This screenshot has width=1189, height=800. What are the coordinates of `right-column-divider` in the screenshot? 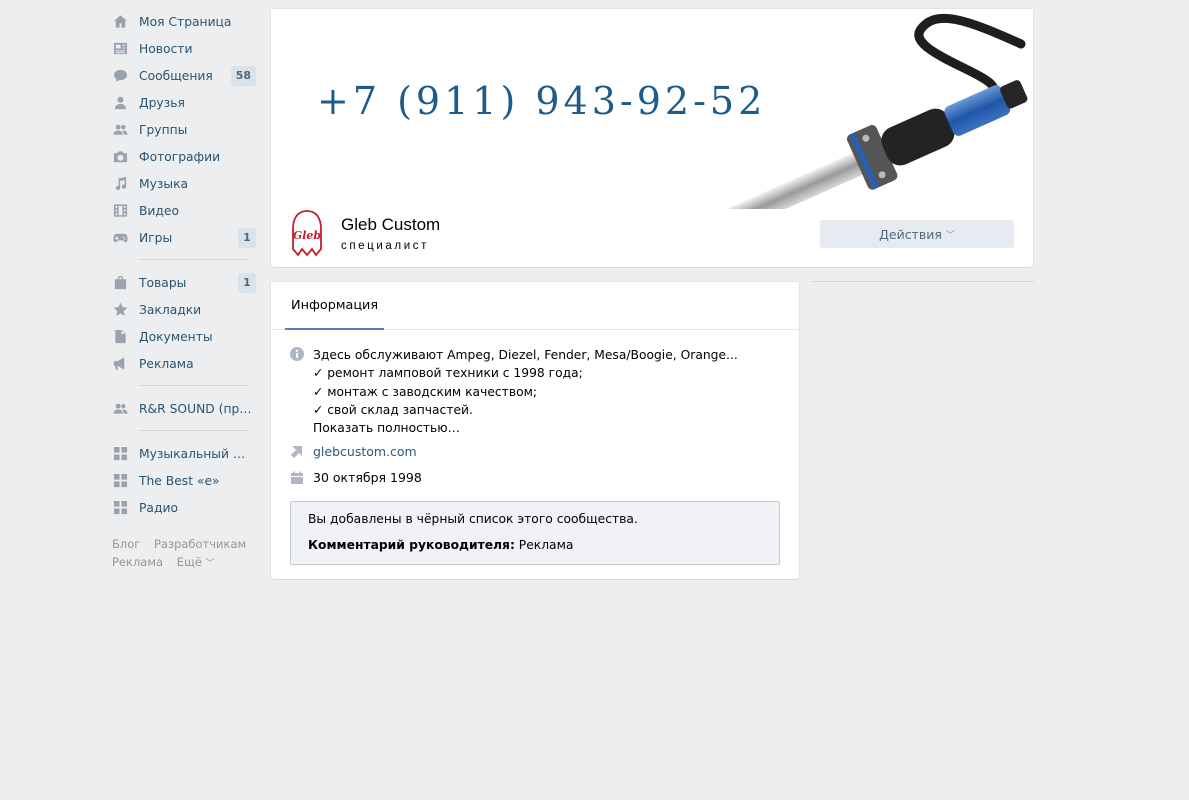 It's located at (923, 281).